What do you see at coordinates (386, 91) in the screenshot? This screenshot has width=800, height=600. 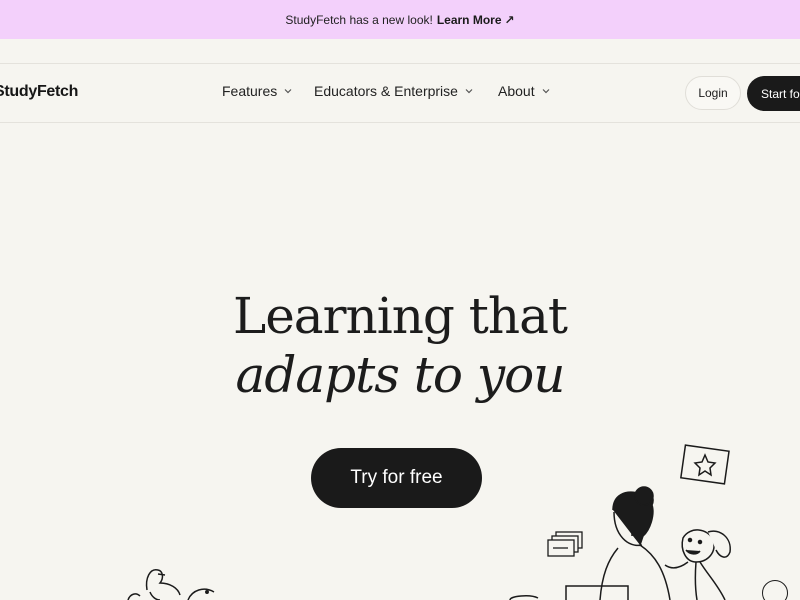 I see `nav-item-label: Educators & Enterprise` at bounding box center [386, 91].